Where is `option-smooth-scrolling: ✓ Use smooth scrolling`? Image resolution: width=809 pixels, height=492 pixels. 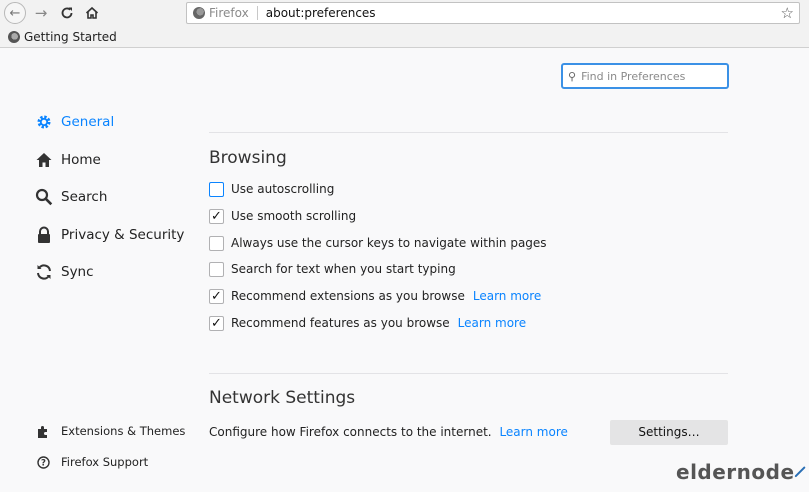 option-smooth-scrolling: ✓ Use smooth scrolling is located at coordinates (282, 216).